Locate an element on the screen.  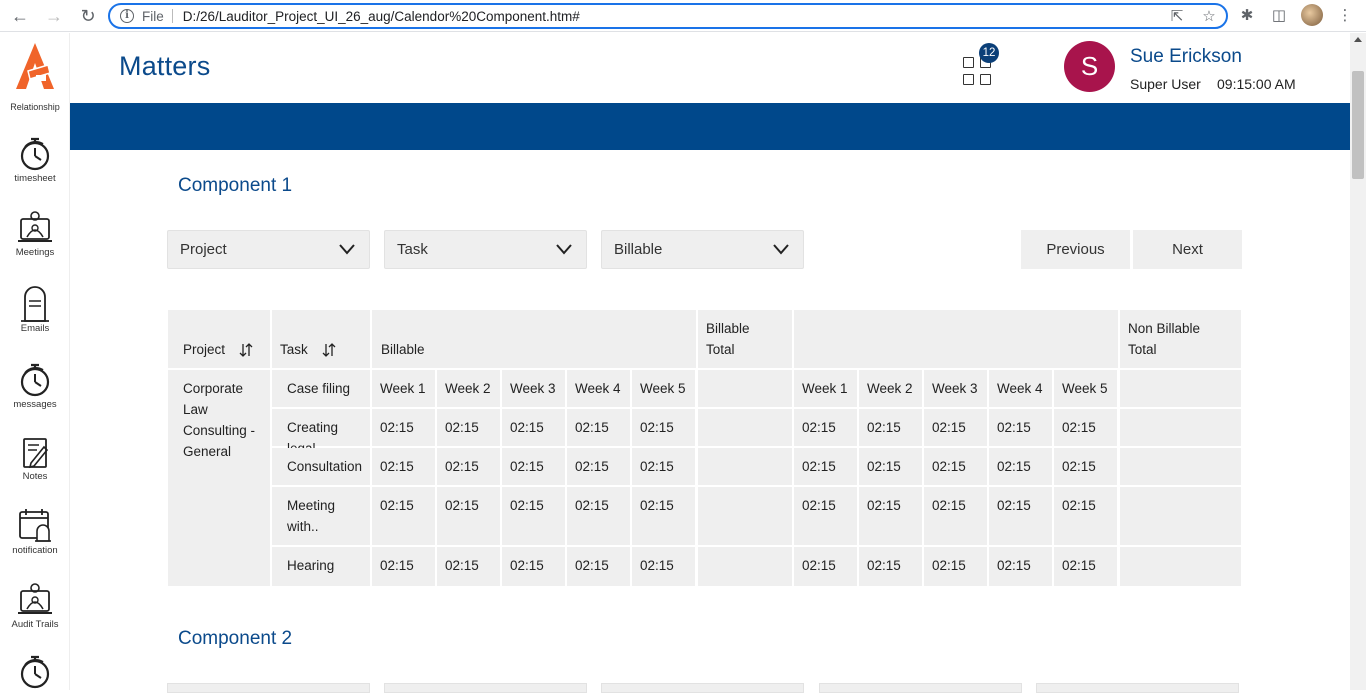
notes-icon is located at coordinates (36, 453).